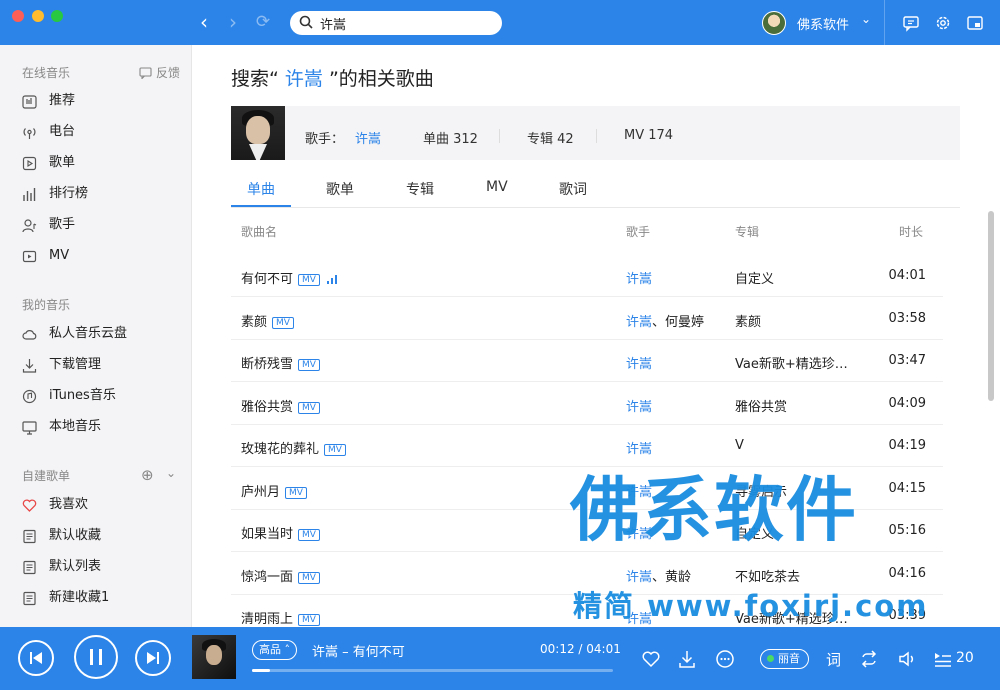  Describe the element at coordinates (587, 446) in the screenshot. I see `song-row: 玫瑰花的葬礼 MV 许嵩 V 04:19` at that location.